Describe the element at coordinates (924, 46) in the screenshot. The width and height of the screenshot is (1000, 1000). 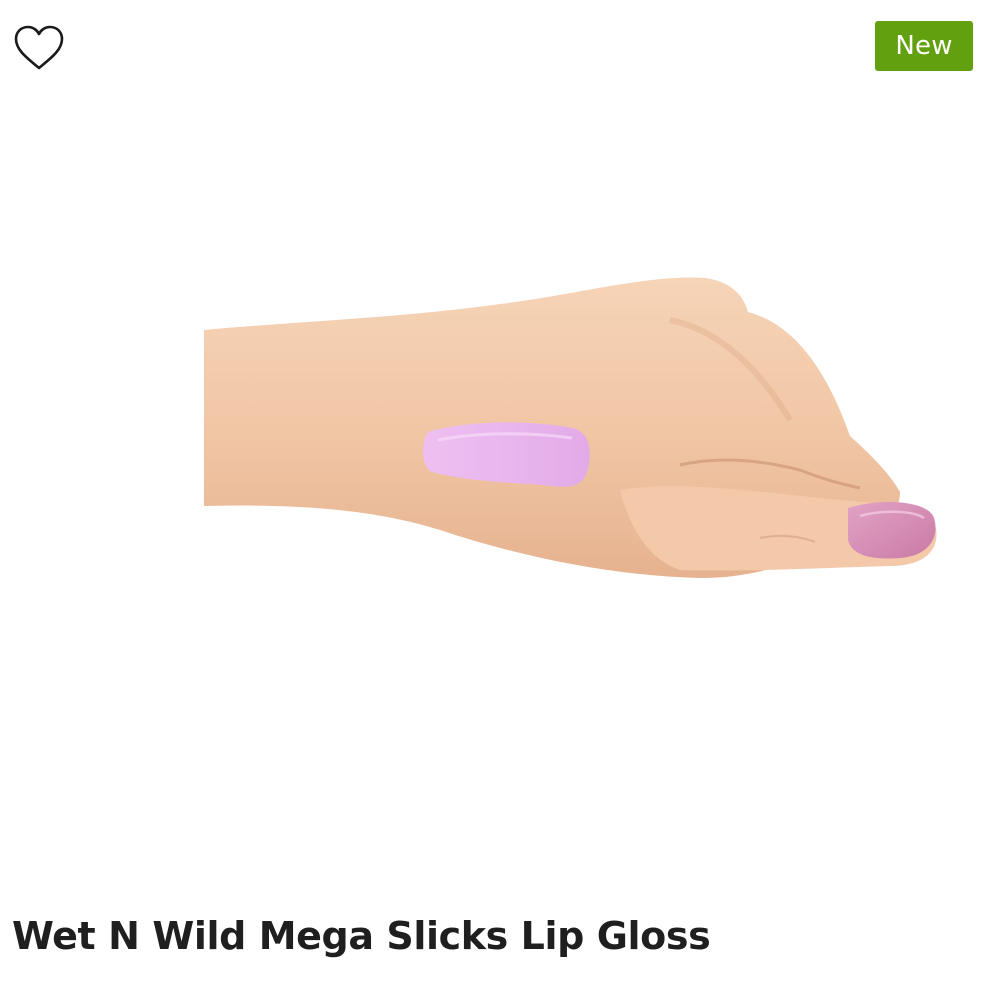
I see `new-badge: New` at that location.